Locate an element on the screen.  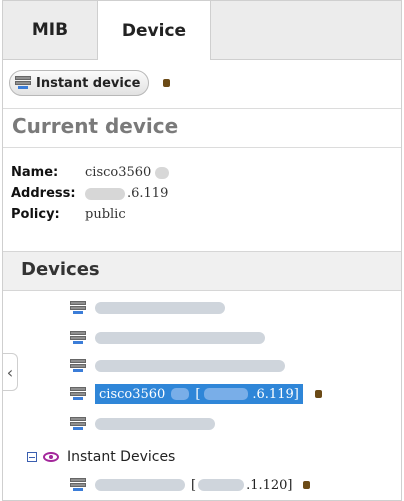
field-row-policy: Policy: public is located at coordinates (90, 214).